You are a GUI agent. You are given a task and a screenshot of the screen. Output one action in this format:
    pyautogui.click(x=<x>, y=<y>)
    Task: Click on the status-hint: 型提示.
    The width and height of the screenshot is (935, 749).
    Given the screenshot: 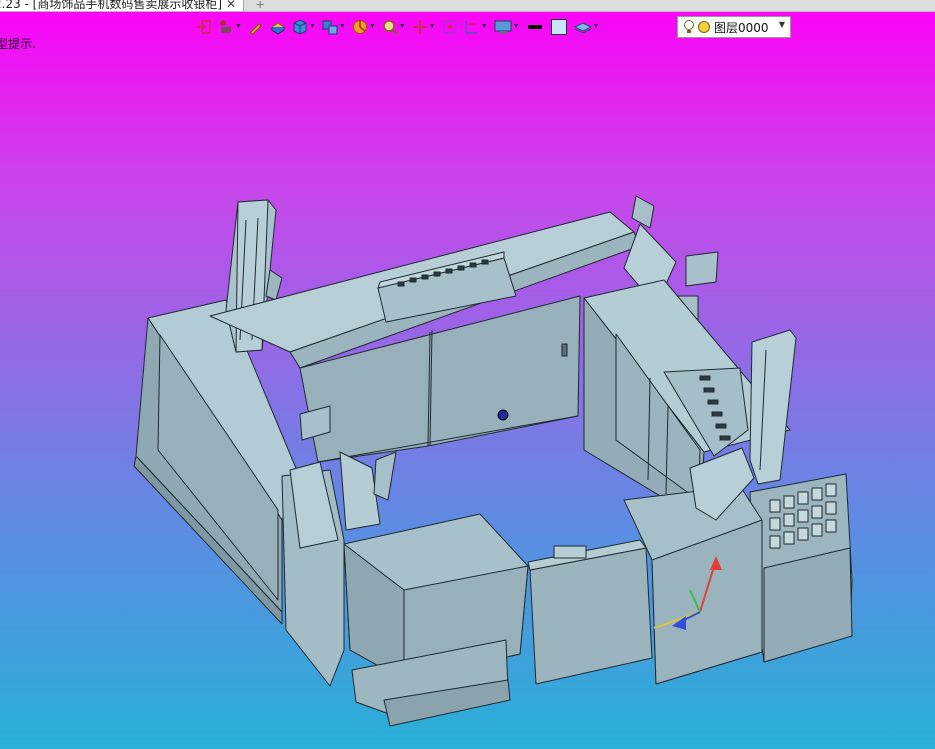 What is the action you would take?
    pyautogui.click(x=18, y=44)
    